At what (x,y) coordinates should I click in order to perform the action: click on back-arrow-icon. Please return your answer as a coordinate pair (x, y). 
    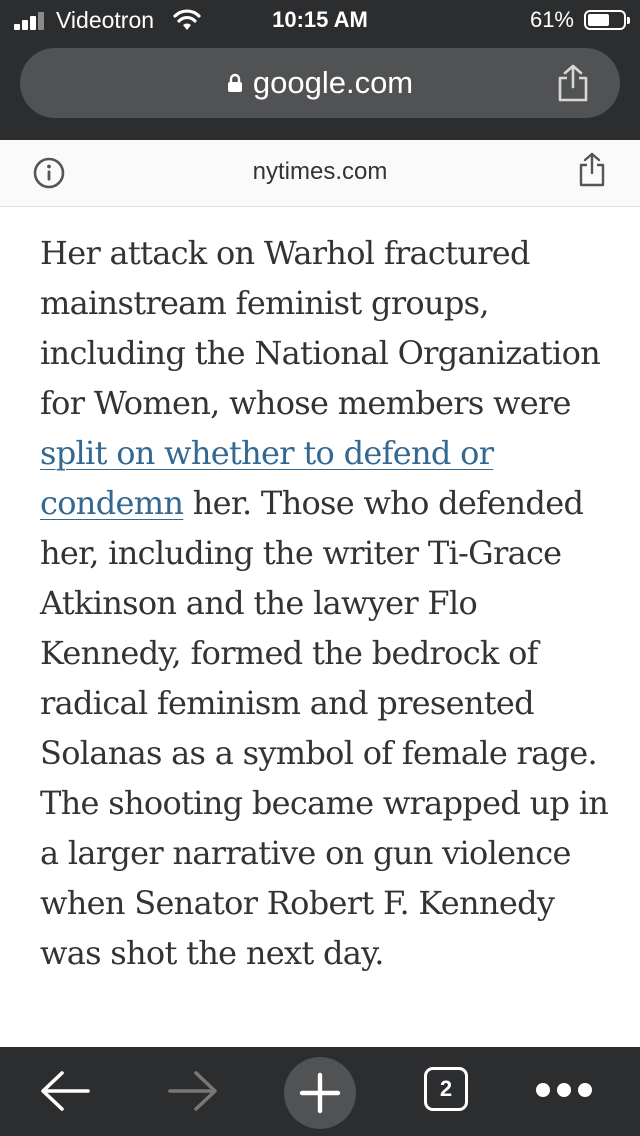
    Looking at the image, I should click on (65, 1091).